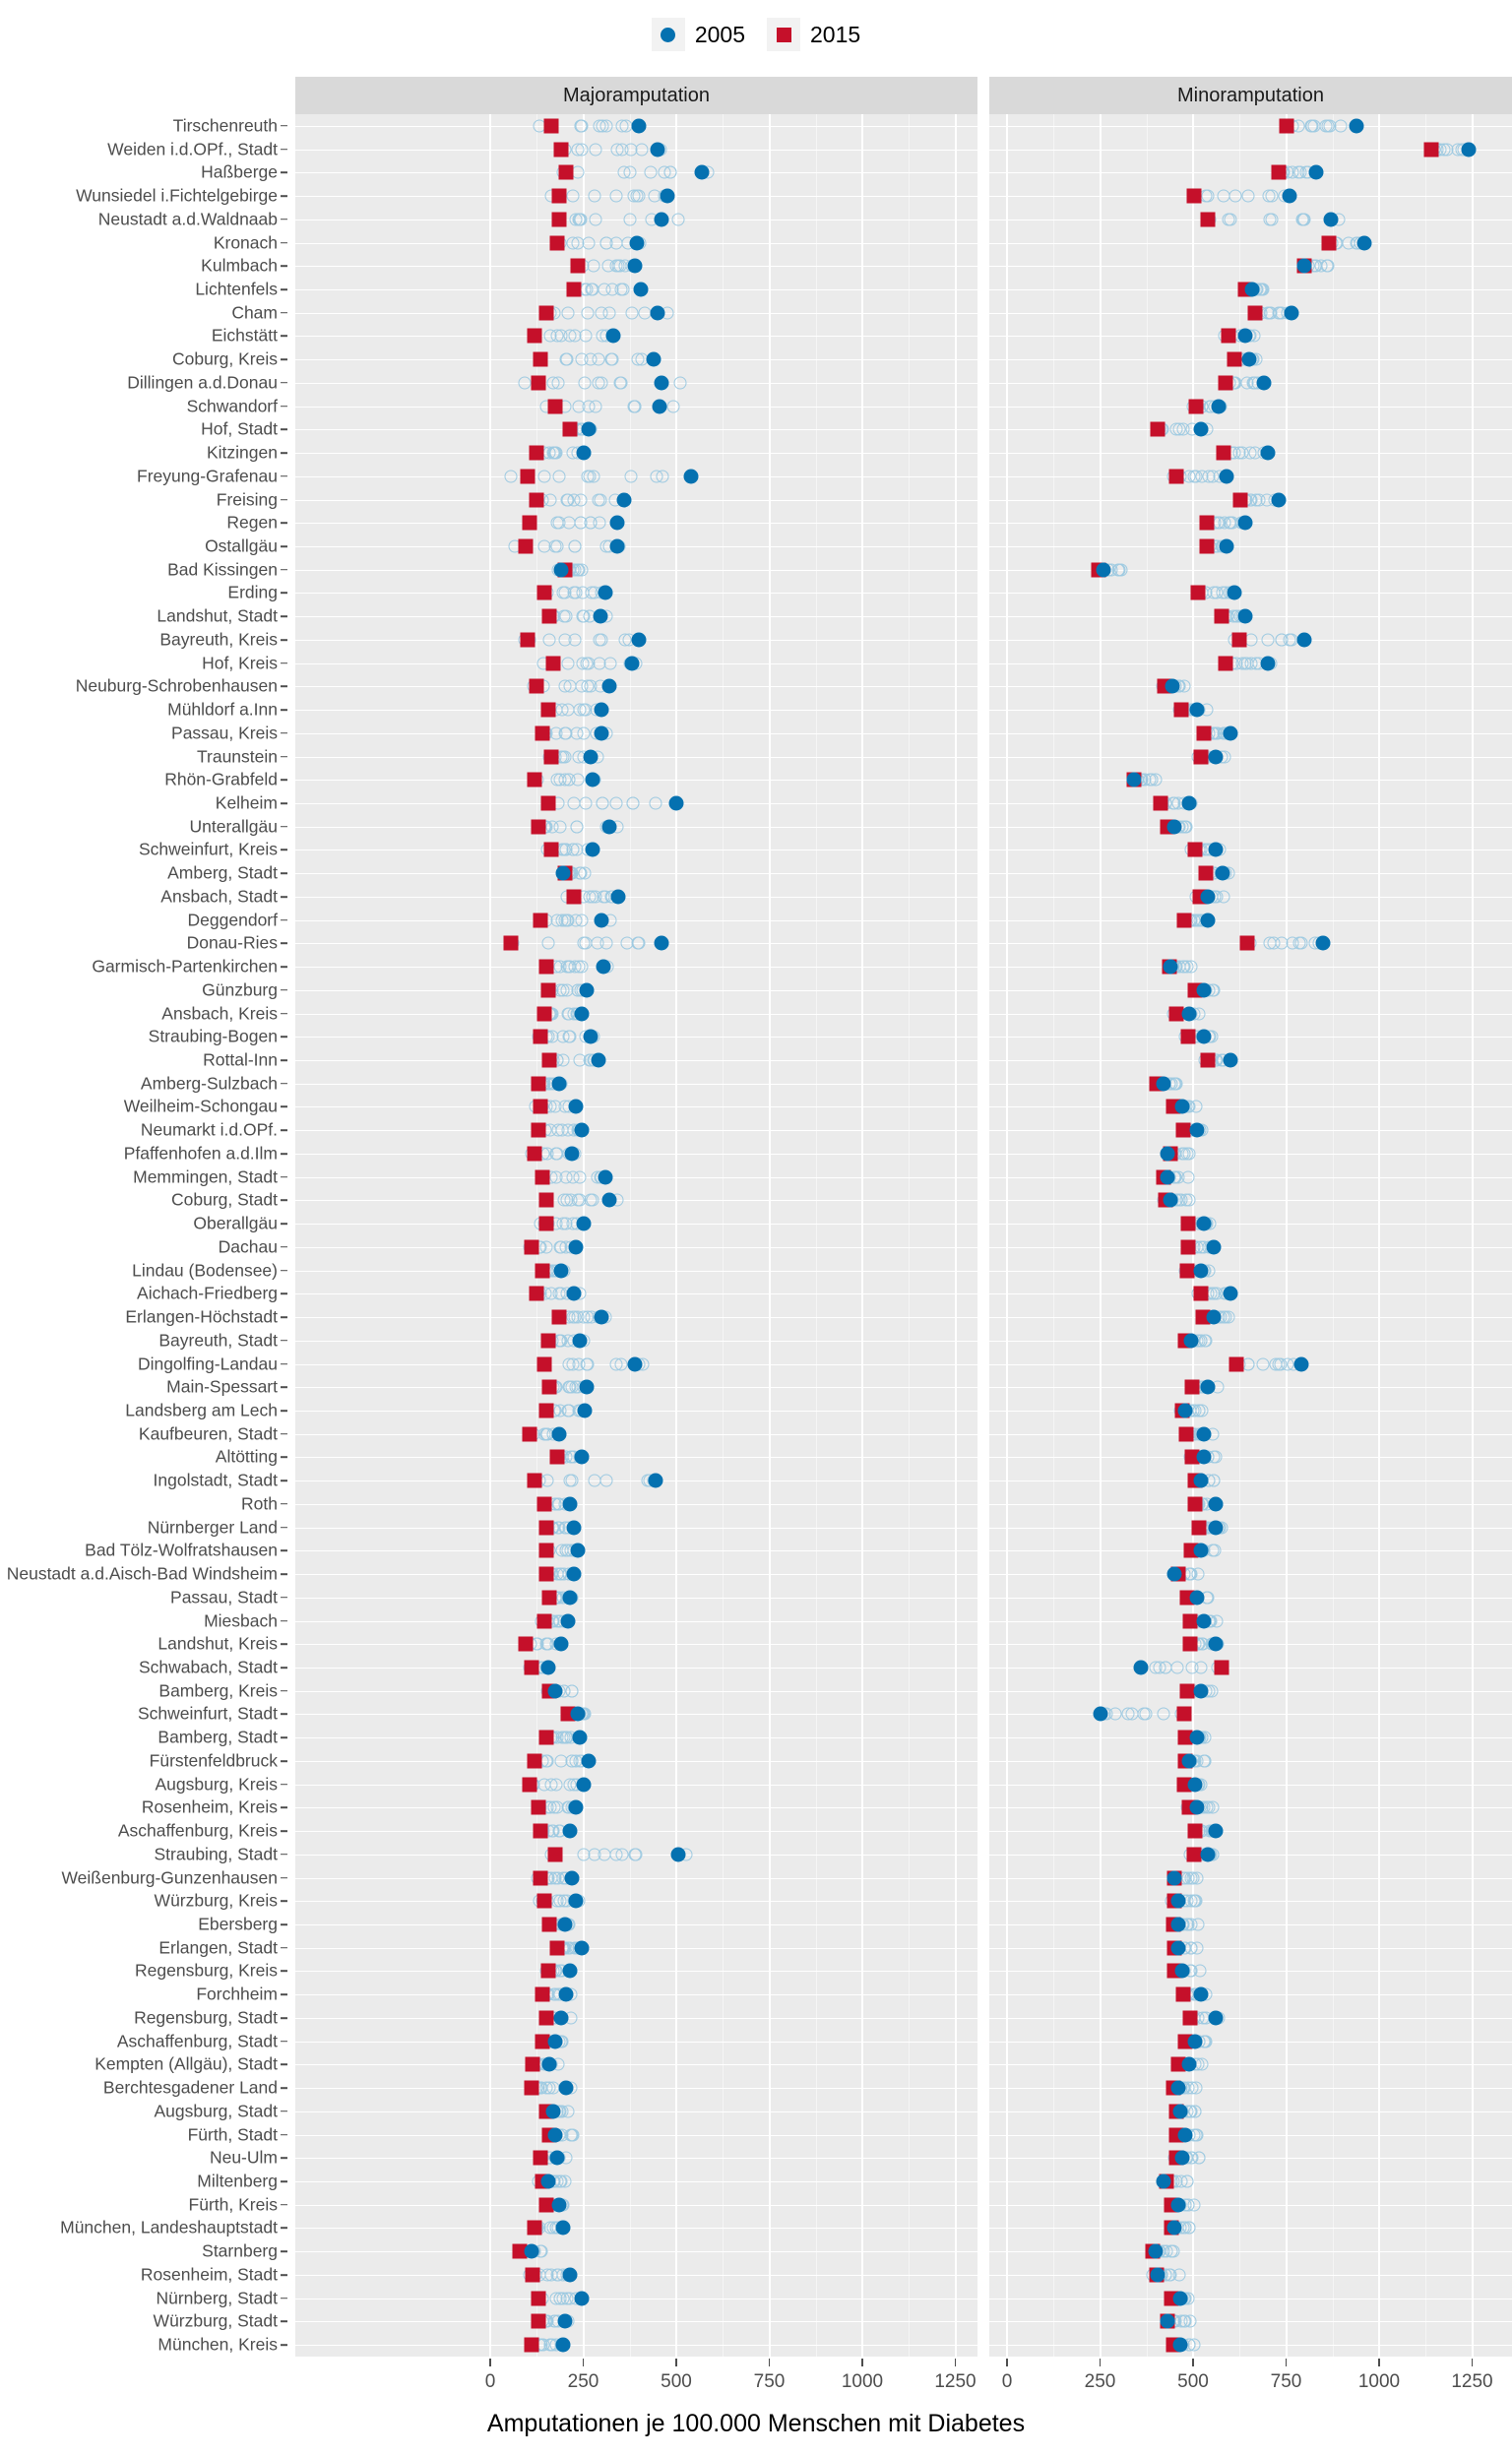  I want to click on y-axis-label: Unterallgäu, so click(234, 825).